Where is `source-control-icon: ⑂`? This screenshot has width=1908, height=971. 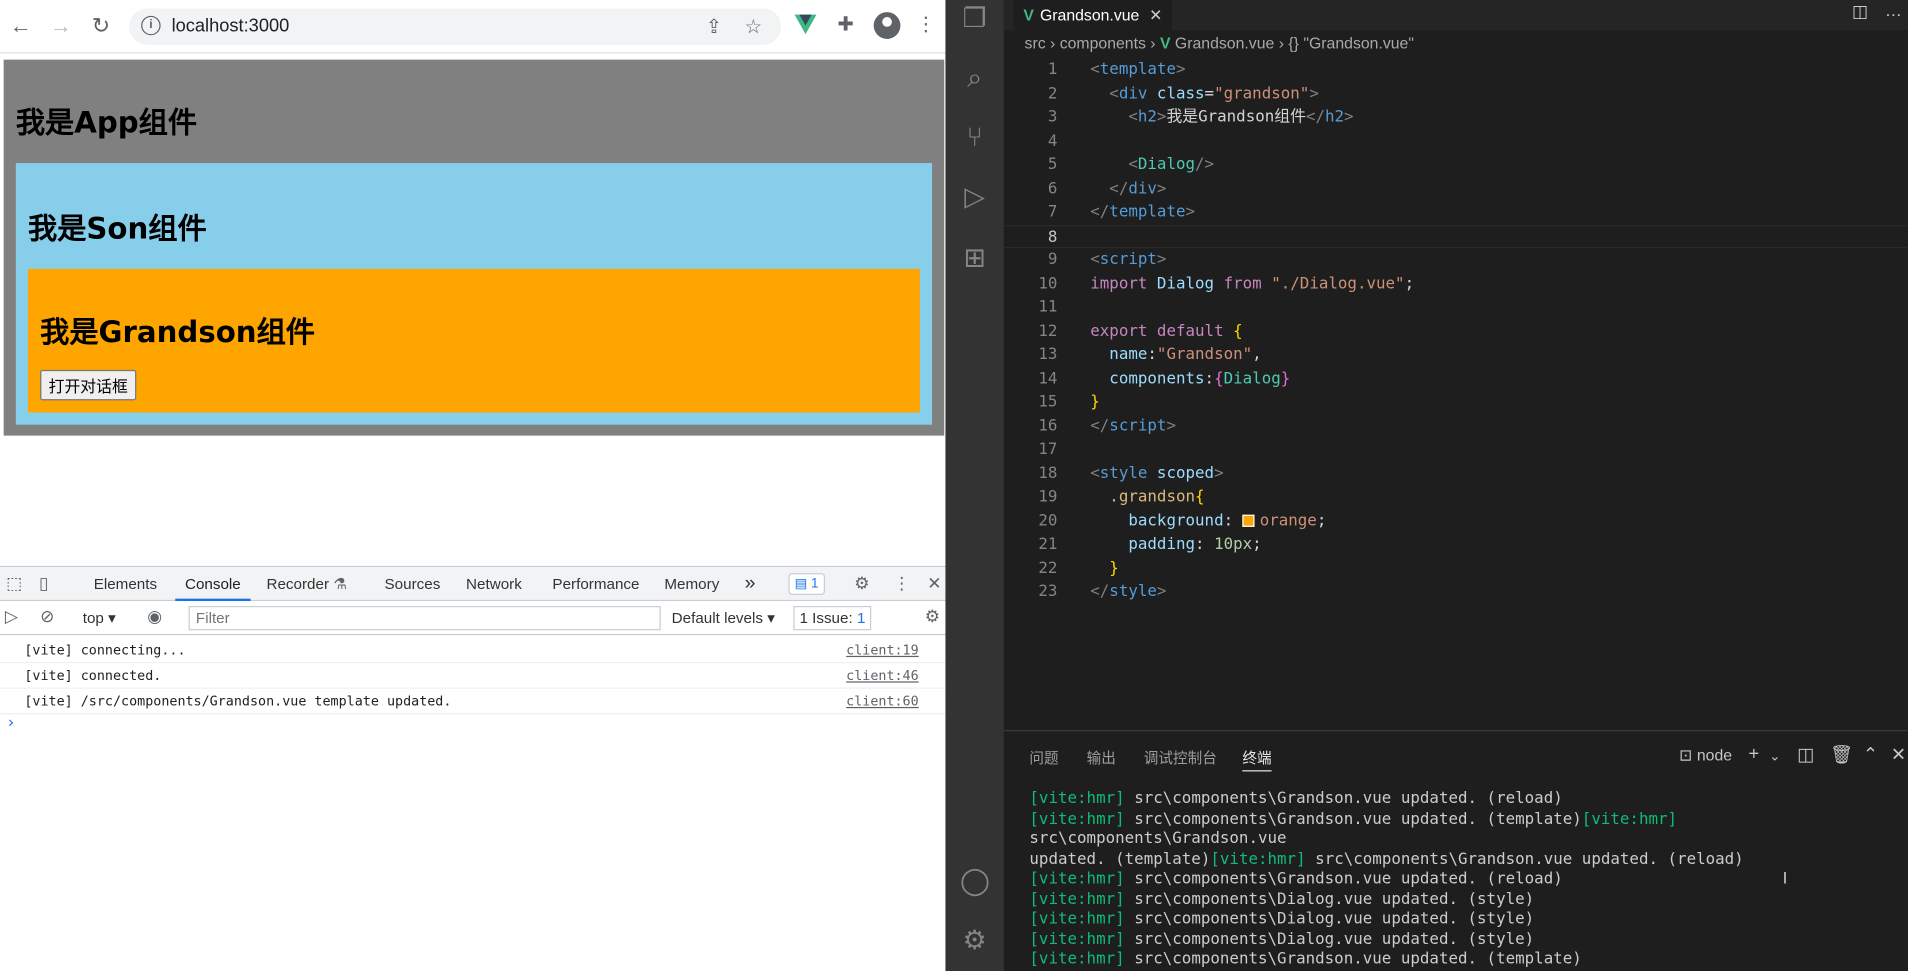 source-control-icon: ⑂ is located at coordinates (974, 137).